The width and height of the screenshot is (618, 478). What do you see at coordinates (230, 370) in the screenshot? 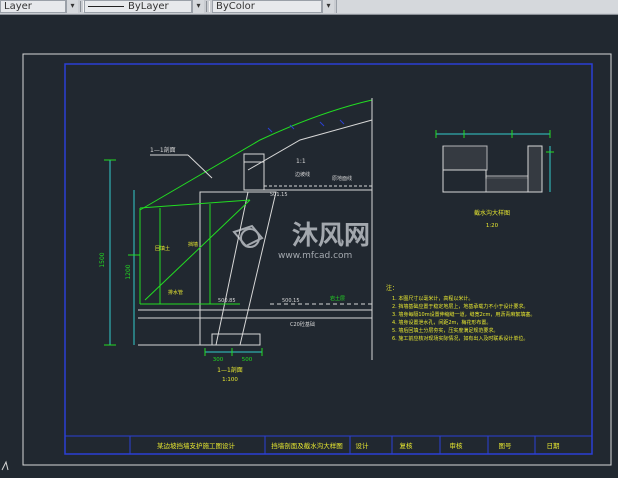
I see `section-scale-title: 1—1剖面` at bounding box center [230, 370].